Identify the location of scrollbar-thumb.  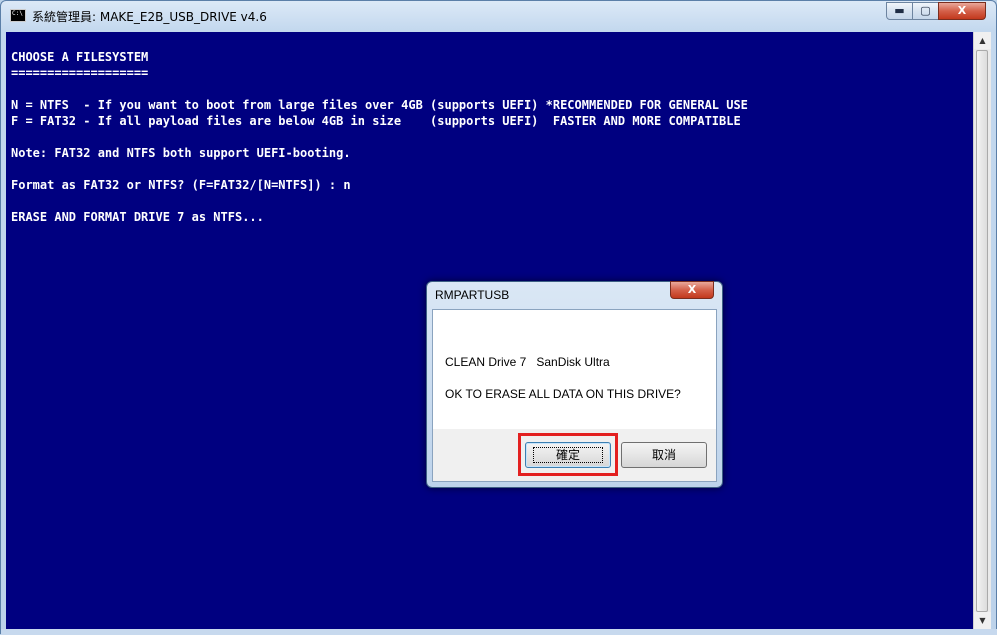
(982, 331).